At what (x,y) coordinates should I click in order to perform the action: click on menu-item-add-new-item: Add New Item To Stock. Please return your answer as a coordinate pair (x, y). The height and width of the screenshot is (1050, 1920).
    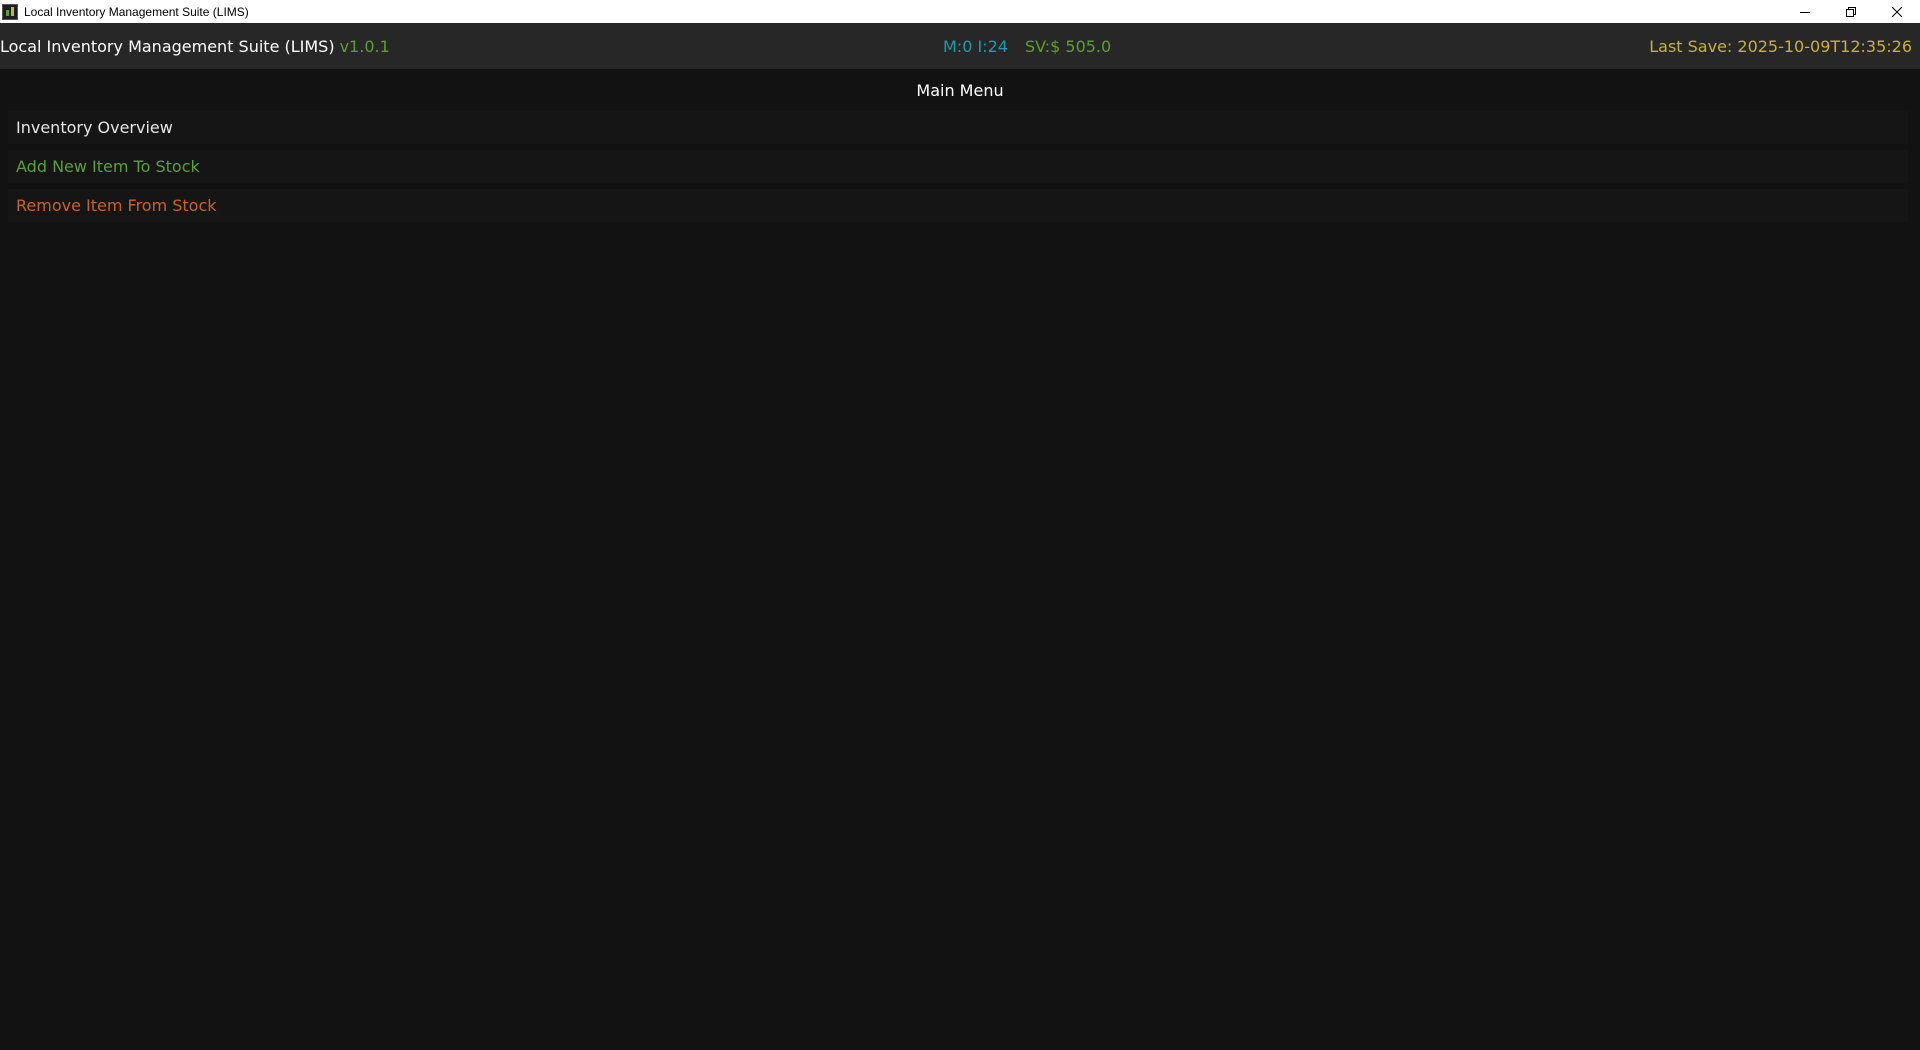
    Looking at the image, I should click on (958, 166).